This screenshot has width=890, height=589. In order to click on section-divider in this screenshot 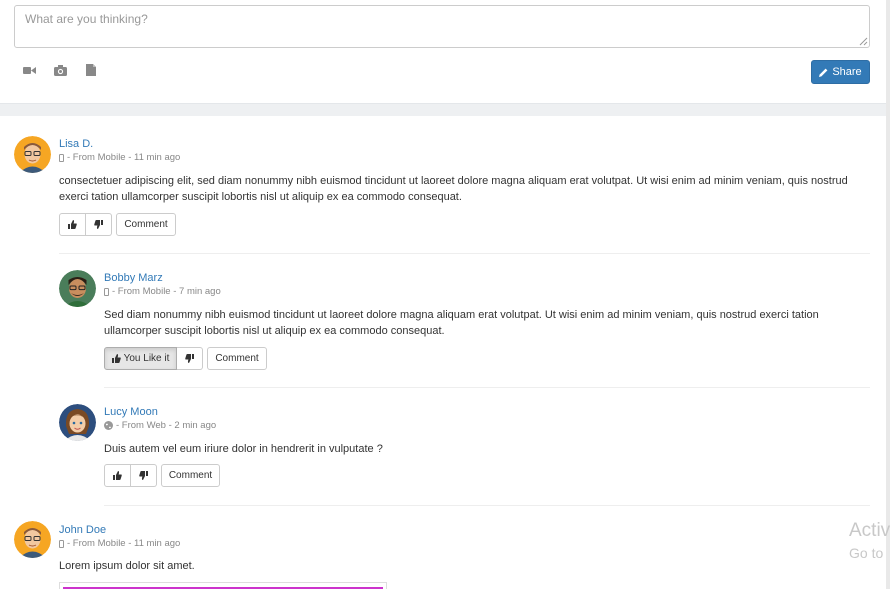, I will do `click(445, 110)`.